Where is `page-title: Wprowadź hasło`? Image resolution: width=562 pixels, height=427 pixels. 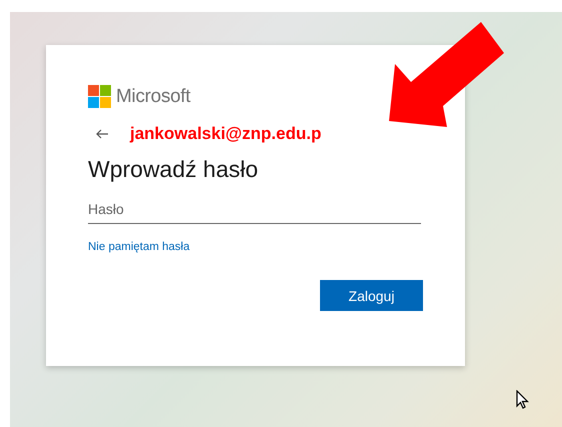 page-title: Wprowadź hasło is located at coordinates (174, 169).